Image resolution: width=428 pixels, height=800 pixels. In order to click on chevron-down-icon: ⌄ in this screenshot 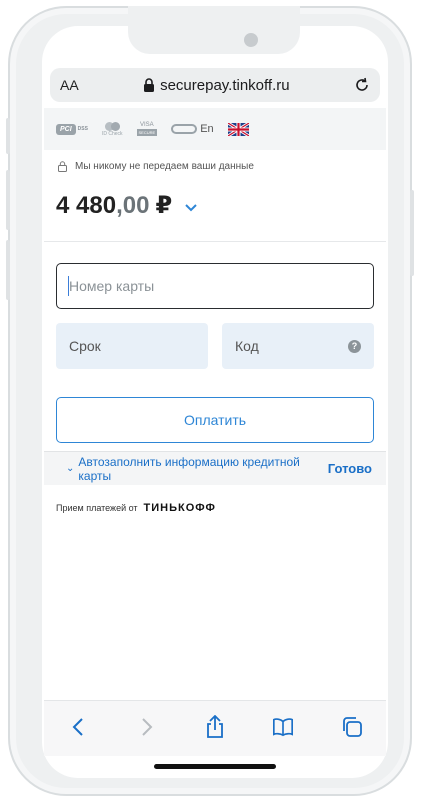, I will do `click(70, 468)`.